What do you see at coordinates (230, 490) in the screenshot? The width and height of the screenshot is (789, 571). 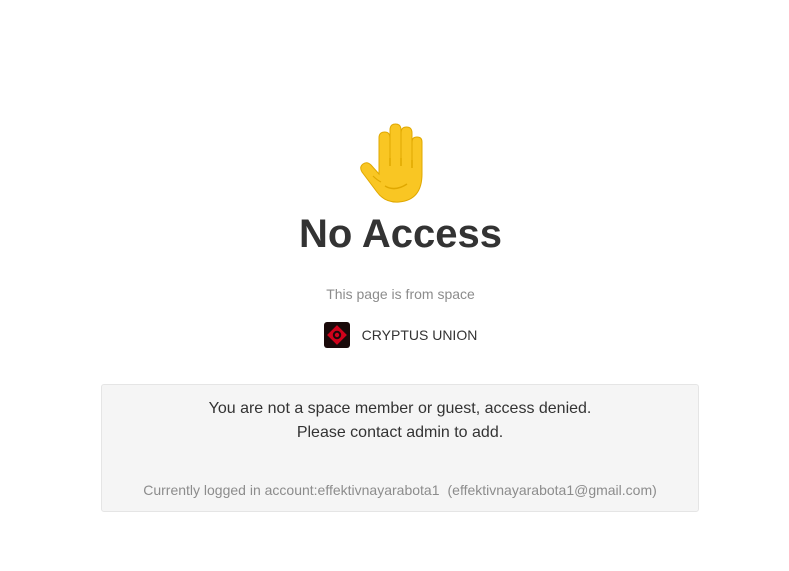 I see `account-label: Currently logged in account:` at bounding box center [230, 490].